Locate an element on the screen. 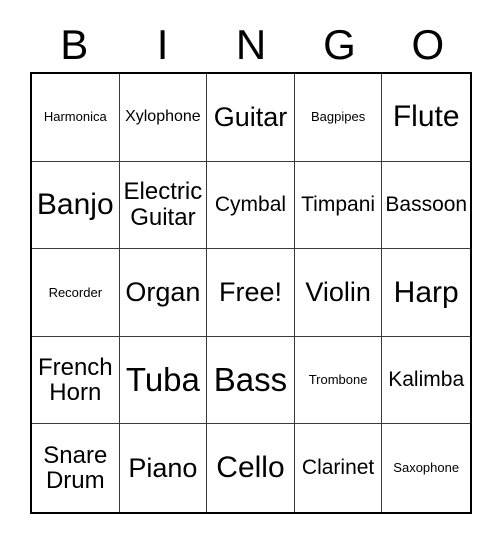 The height and width of the screenshot is (544, 500). bingo-cell: Snare Drum is located at coordinates (76, 468).